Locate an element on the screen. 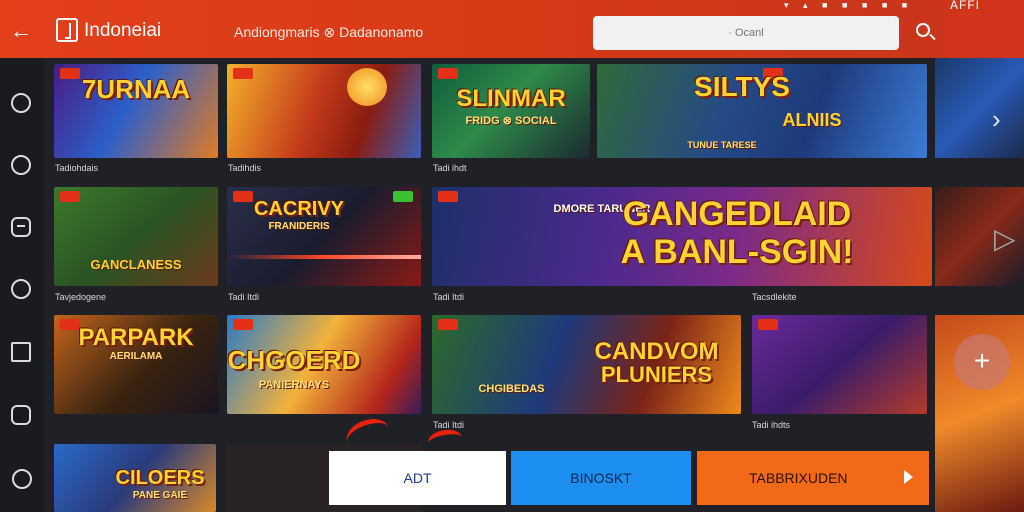 The height and width of the screenshot is (512, 1024). sidebar is located at coordinates (22, 285).